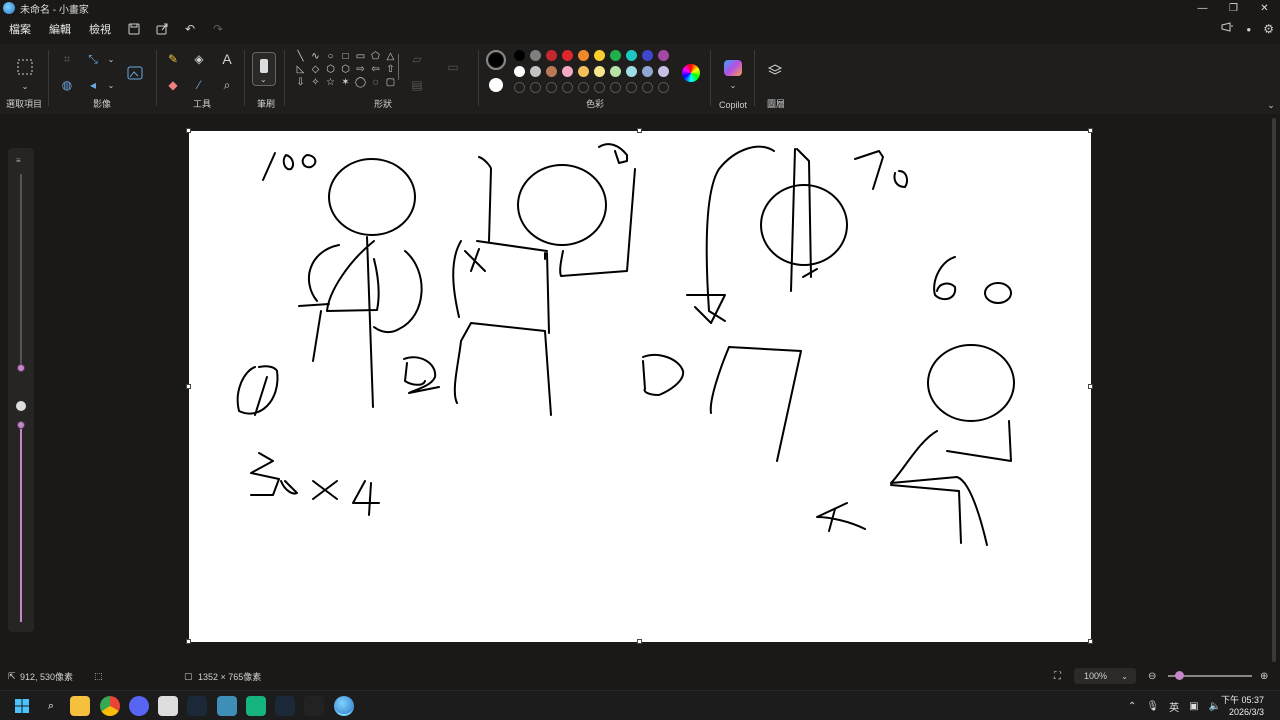  What do you see at coordinates (1152, 706) in the screenshot?
I see `microphone-icon: 🎙` at bounding box center [1152, 706].